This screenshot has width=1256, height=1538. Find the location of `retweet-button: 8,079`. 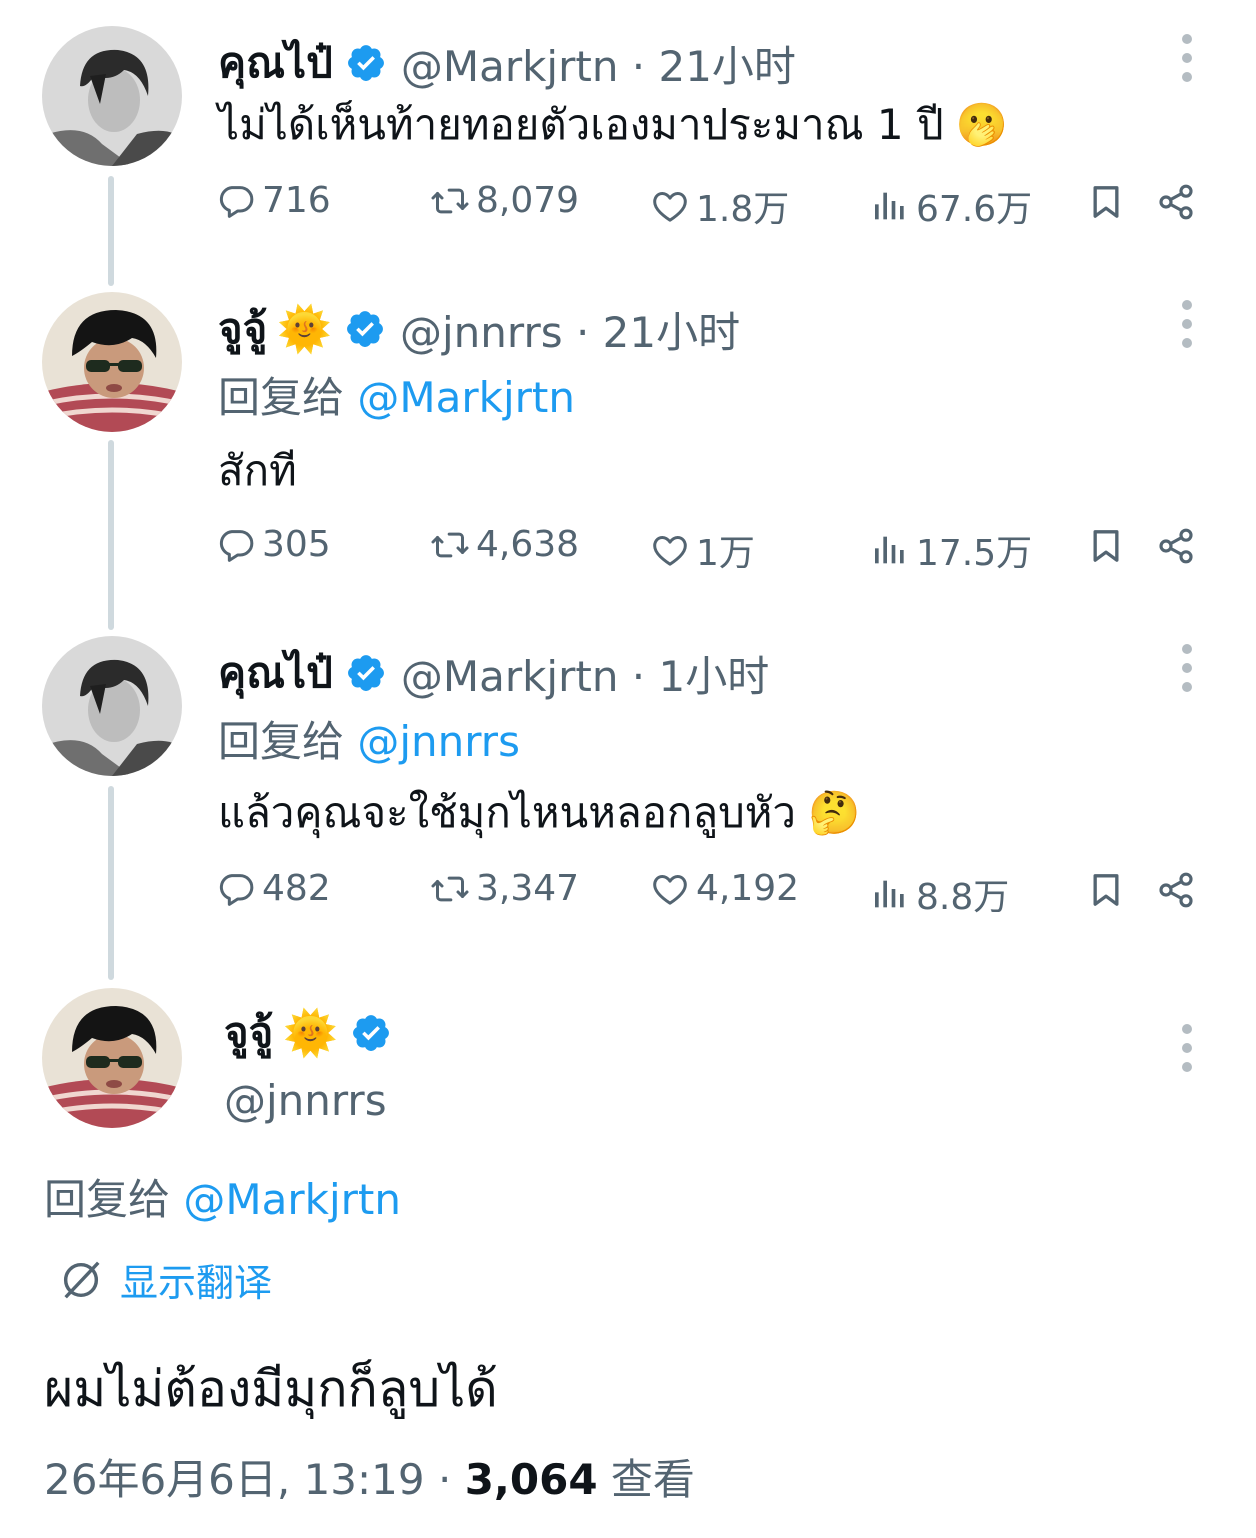

retweet-button: 8,079 is located at coordinates (504, 200).